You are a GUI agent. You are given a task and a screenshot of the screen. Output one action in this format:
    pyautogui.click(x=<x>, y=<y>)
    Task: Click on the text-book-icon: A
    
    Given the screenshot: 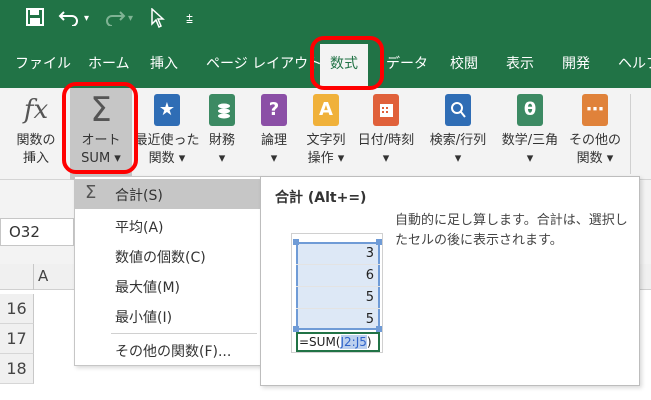 What is the action you would take?
    pyautogui.click(x=326, y=110)
    